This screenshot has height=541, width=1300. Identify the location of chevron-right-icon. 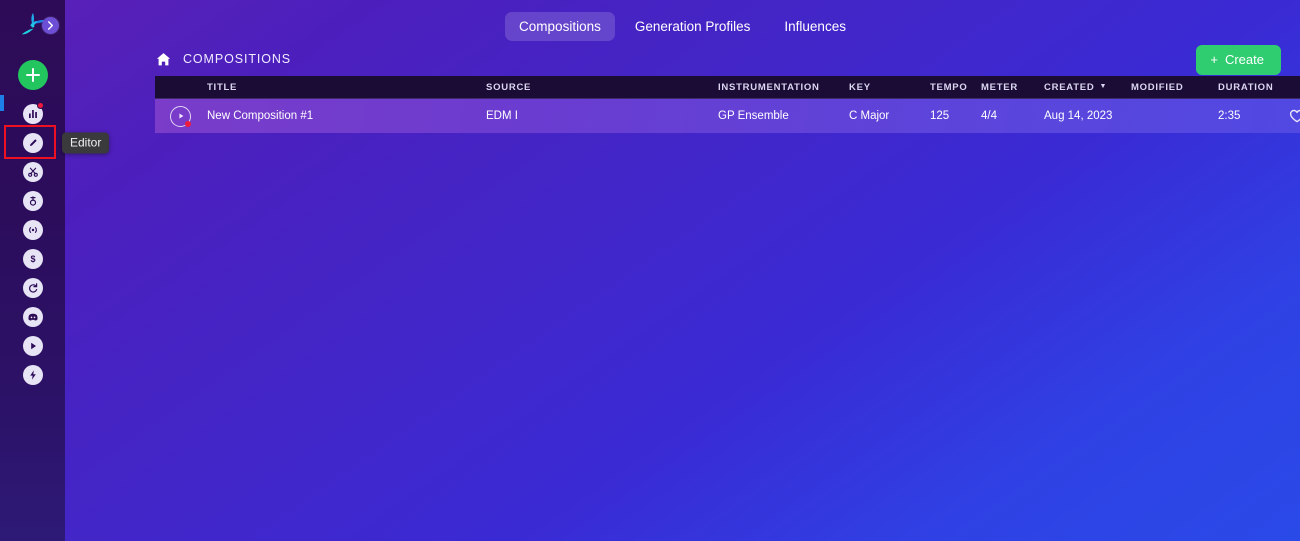
(50, 25).